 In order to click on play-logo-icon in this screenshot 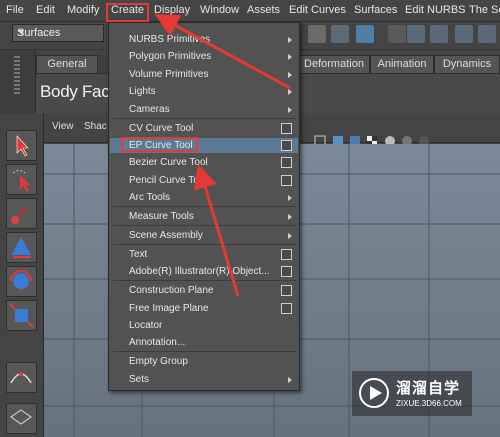, I will do `click(374, 393)`.